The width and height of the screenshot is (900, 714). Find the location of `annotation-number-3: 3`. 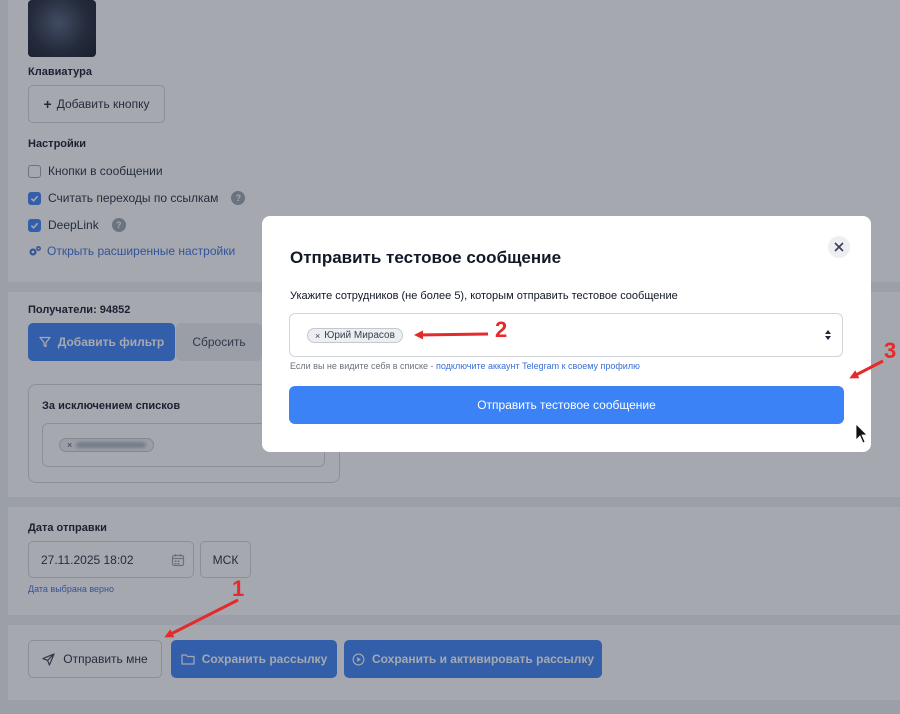

annotation-number-3: 3 is located at coordinates (890, 350).